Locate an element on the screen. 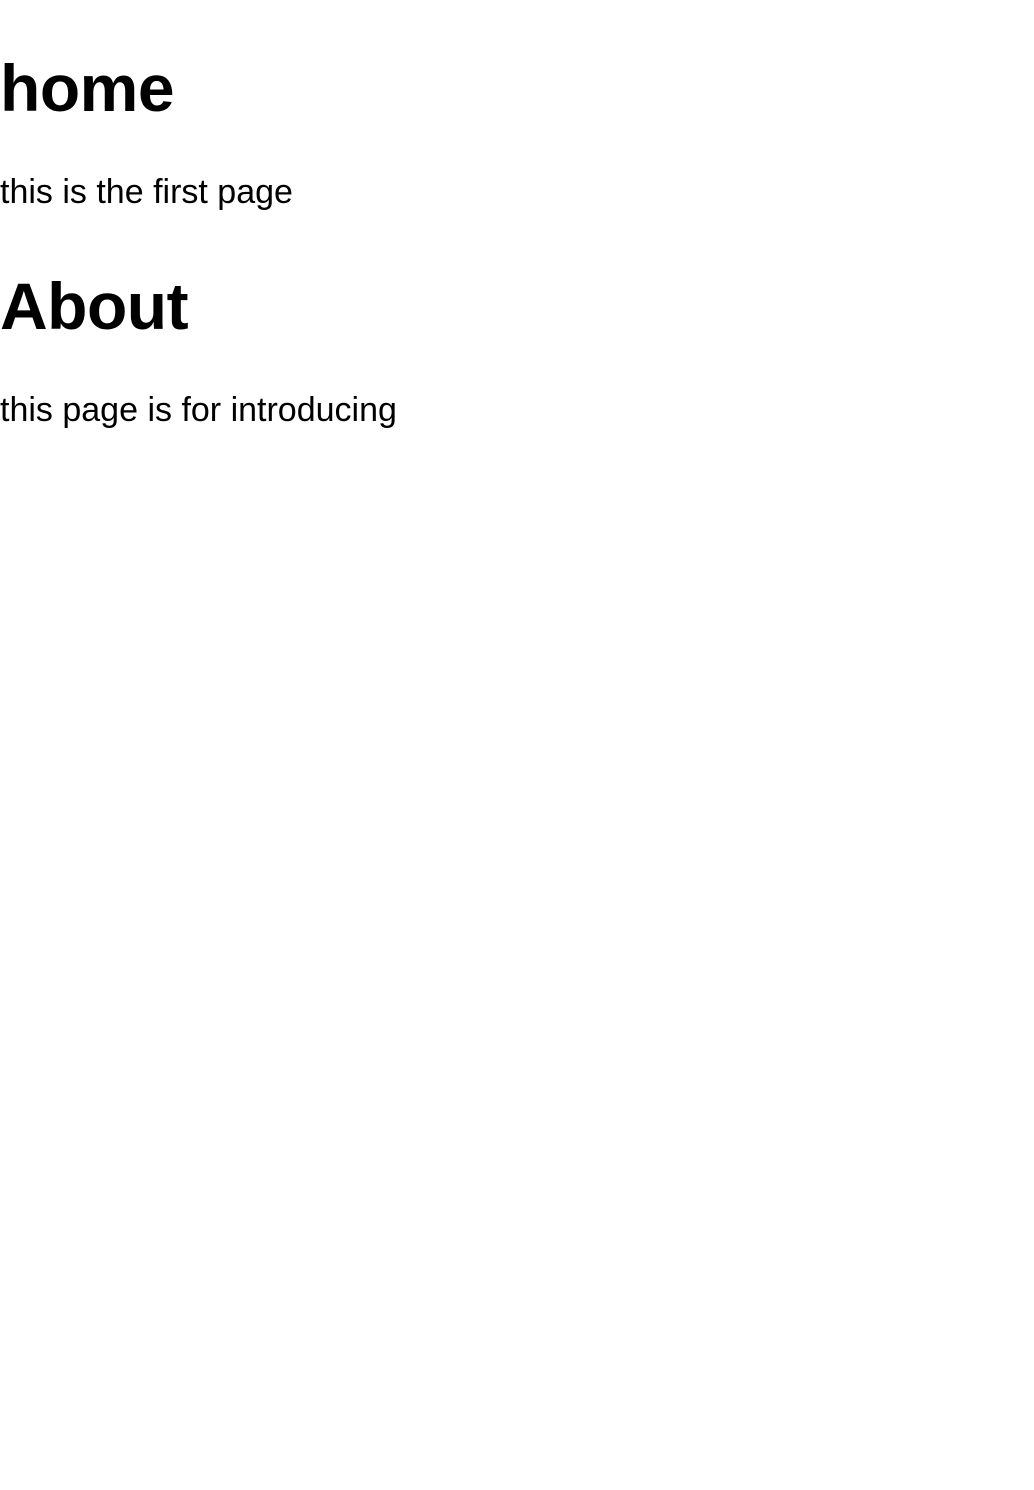  about-section: About this page is for introducing is located at coordinates (500, 349).